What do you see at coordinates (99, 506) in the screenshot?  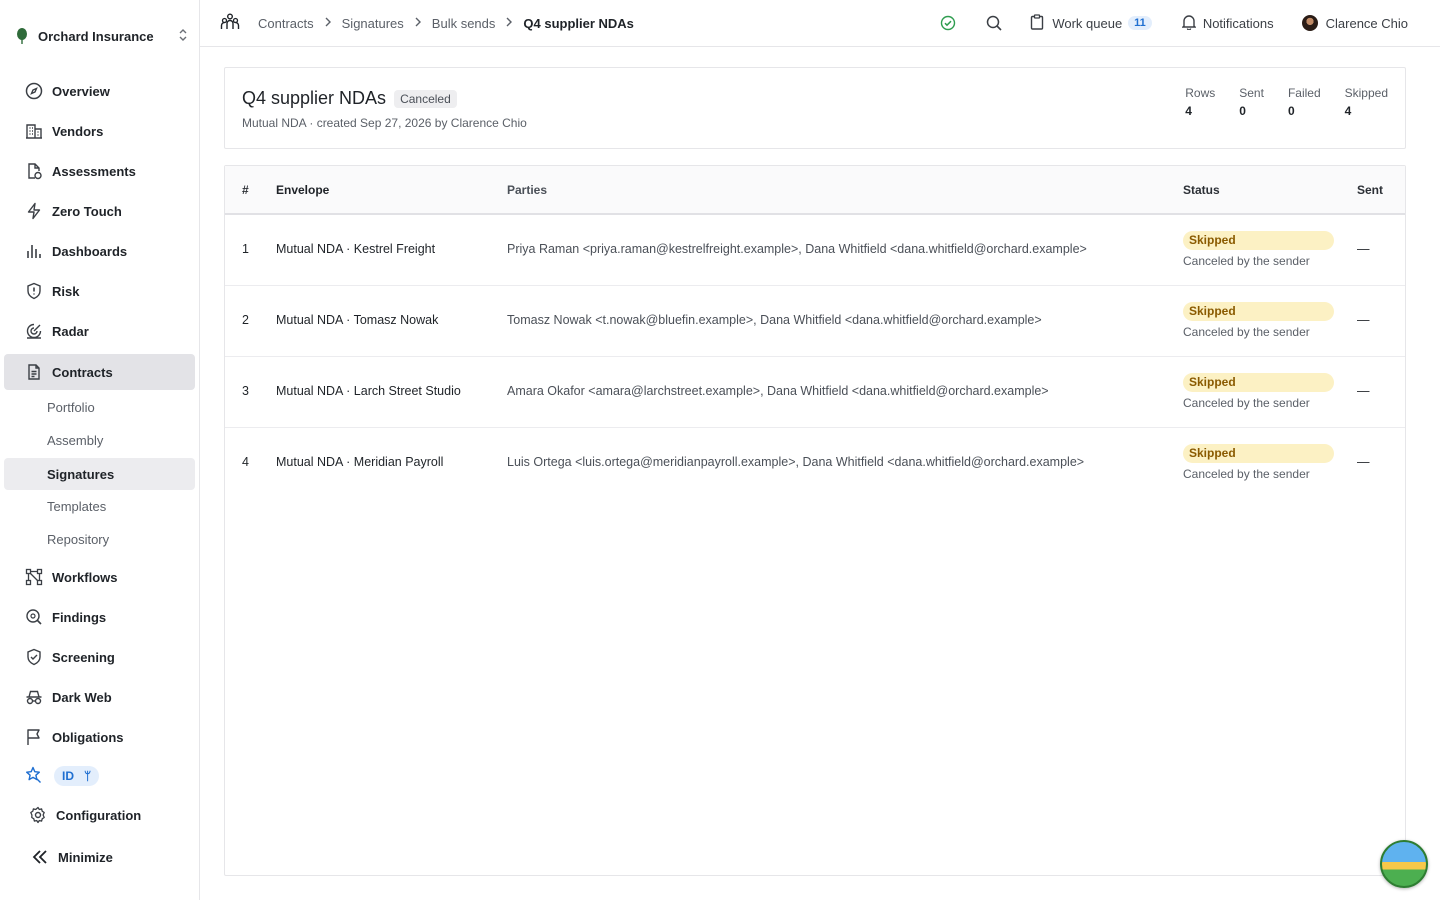 I see `subnav-templates: Templates` at bounding box center [99, 506].